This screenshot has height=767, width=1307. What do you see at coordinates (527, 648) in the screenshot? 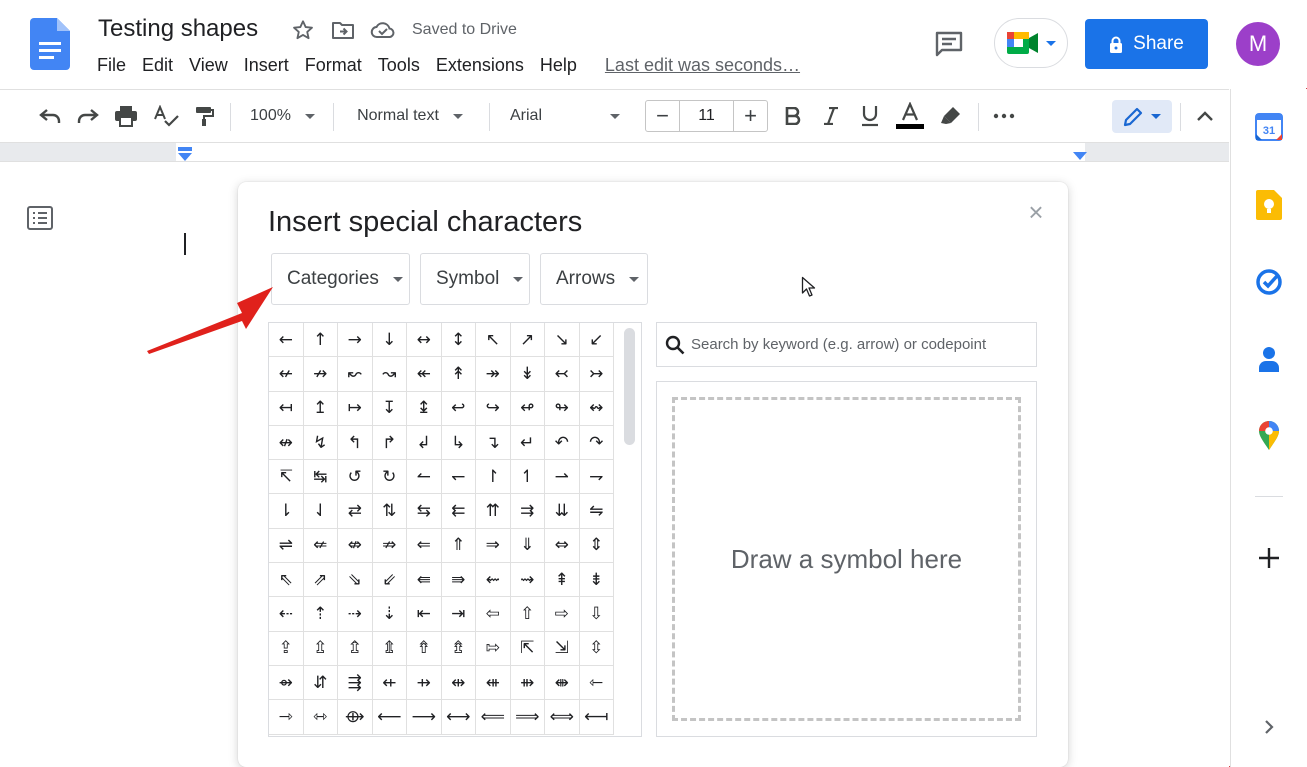
I see `character-cell: ⇱` at bounding box center [527, 648].